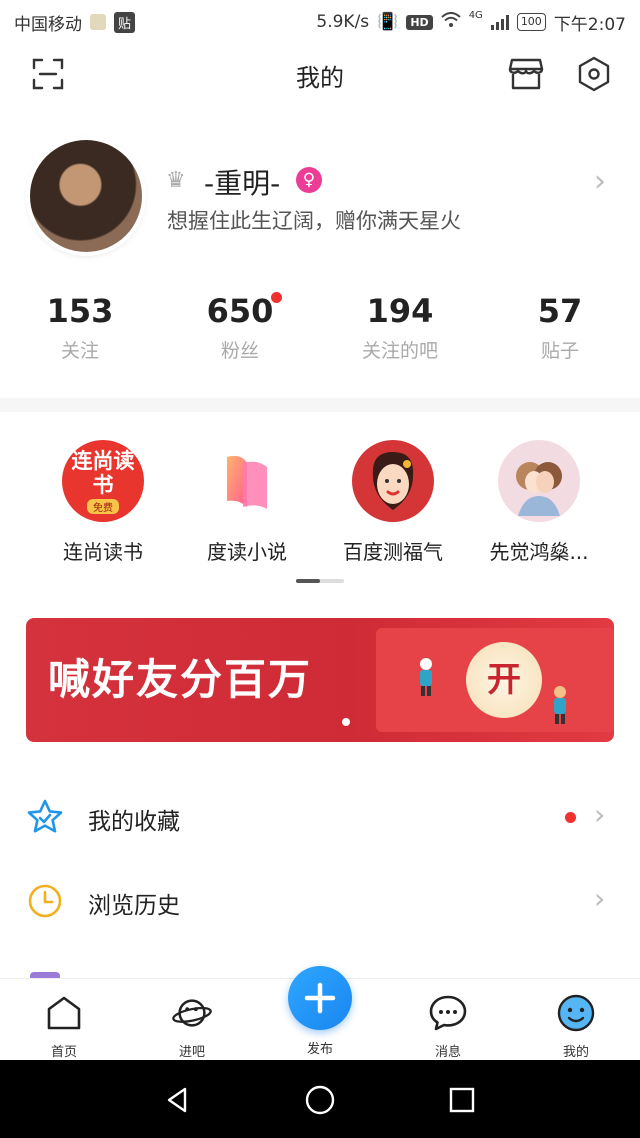 The height and width of the screenshot is (1138, 640). Describe the element at coordinates (247, 552) in the screenshot. I see `app-label: 度读小说` at that location.